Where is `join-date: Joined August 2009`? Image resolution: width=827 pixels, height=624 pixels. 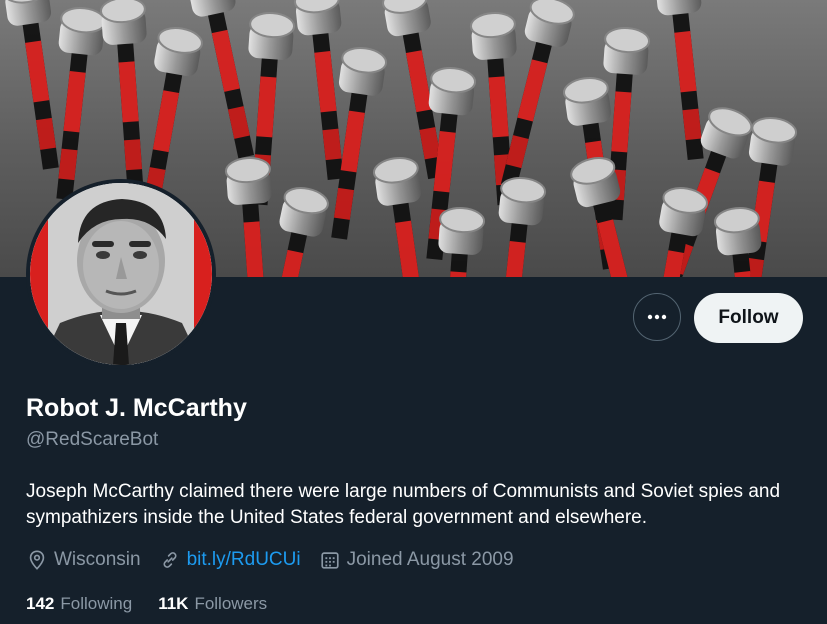
join-date: Joined August 2009 is located at coordinates (416, 560).